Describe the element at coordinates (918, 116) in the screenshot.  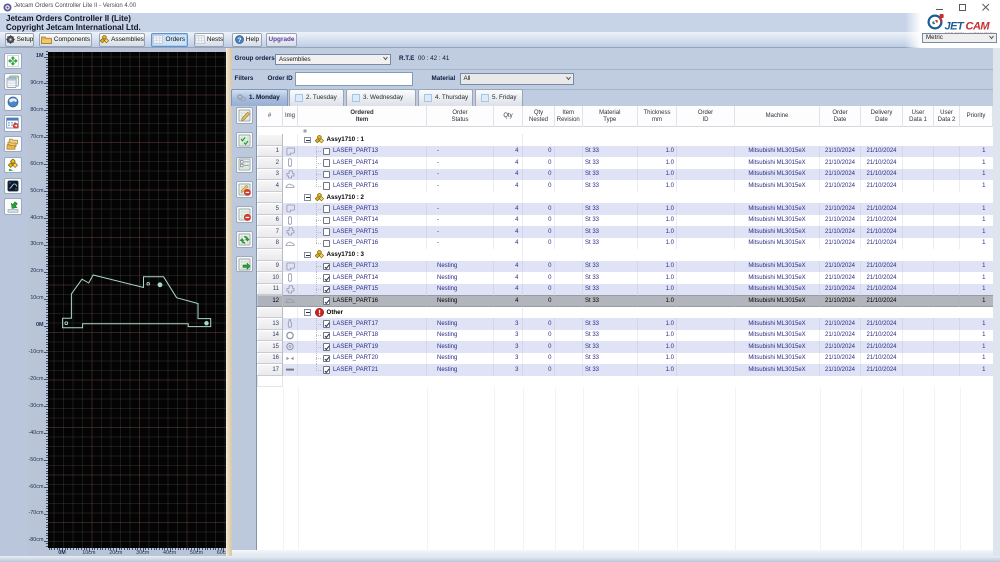
I see `column-header-user-data-1: User Data 1` at that location.